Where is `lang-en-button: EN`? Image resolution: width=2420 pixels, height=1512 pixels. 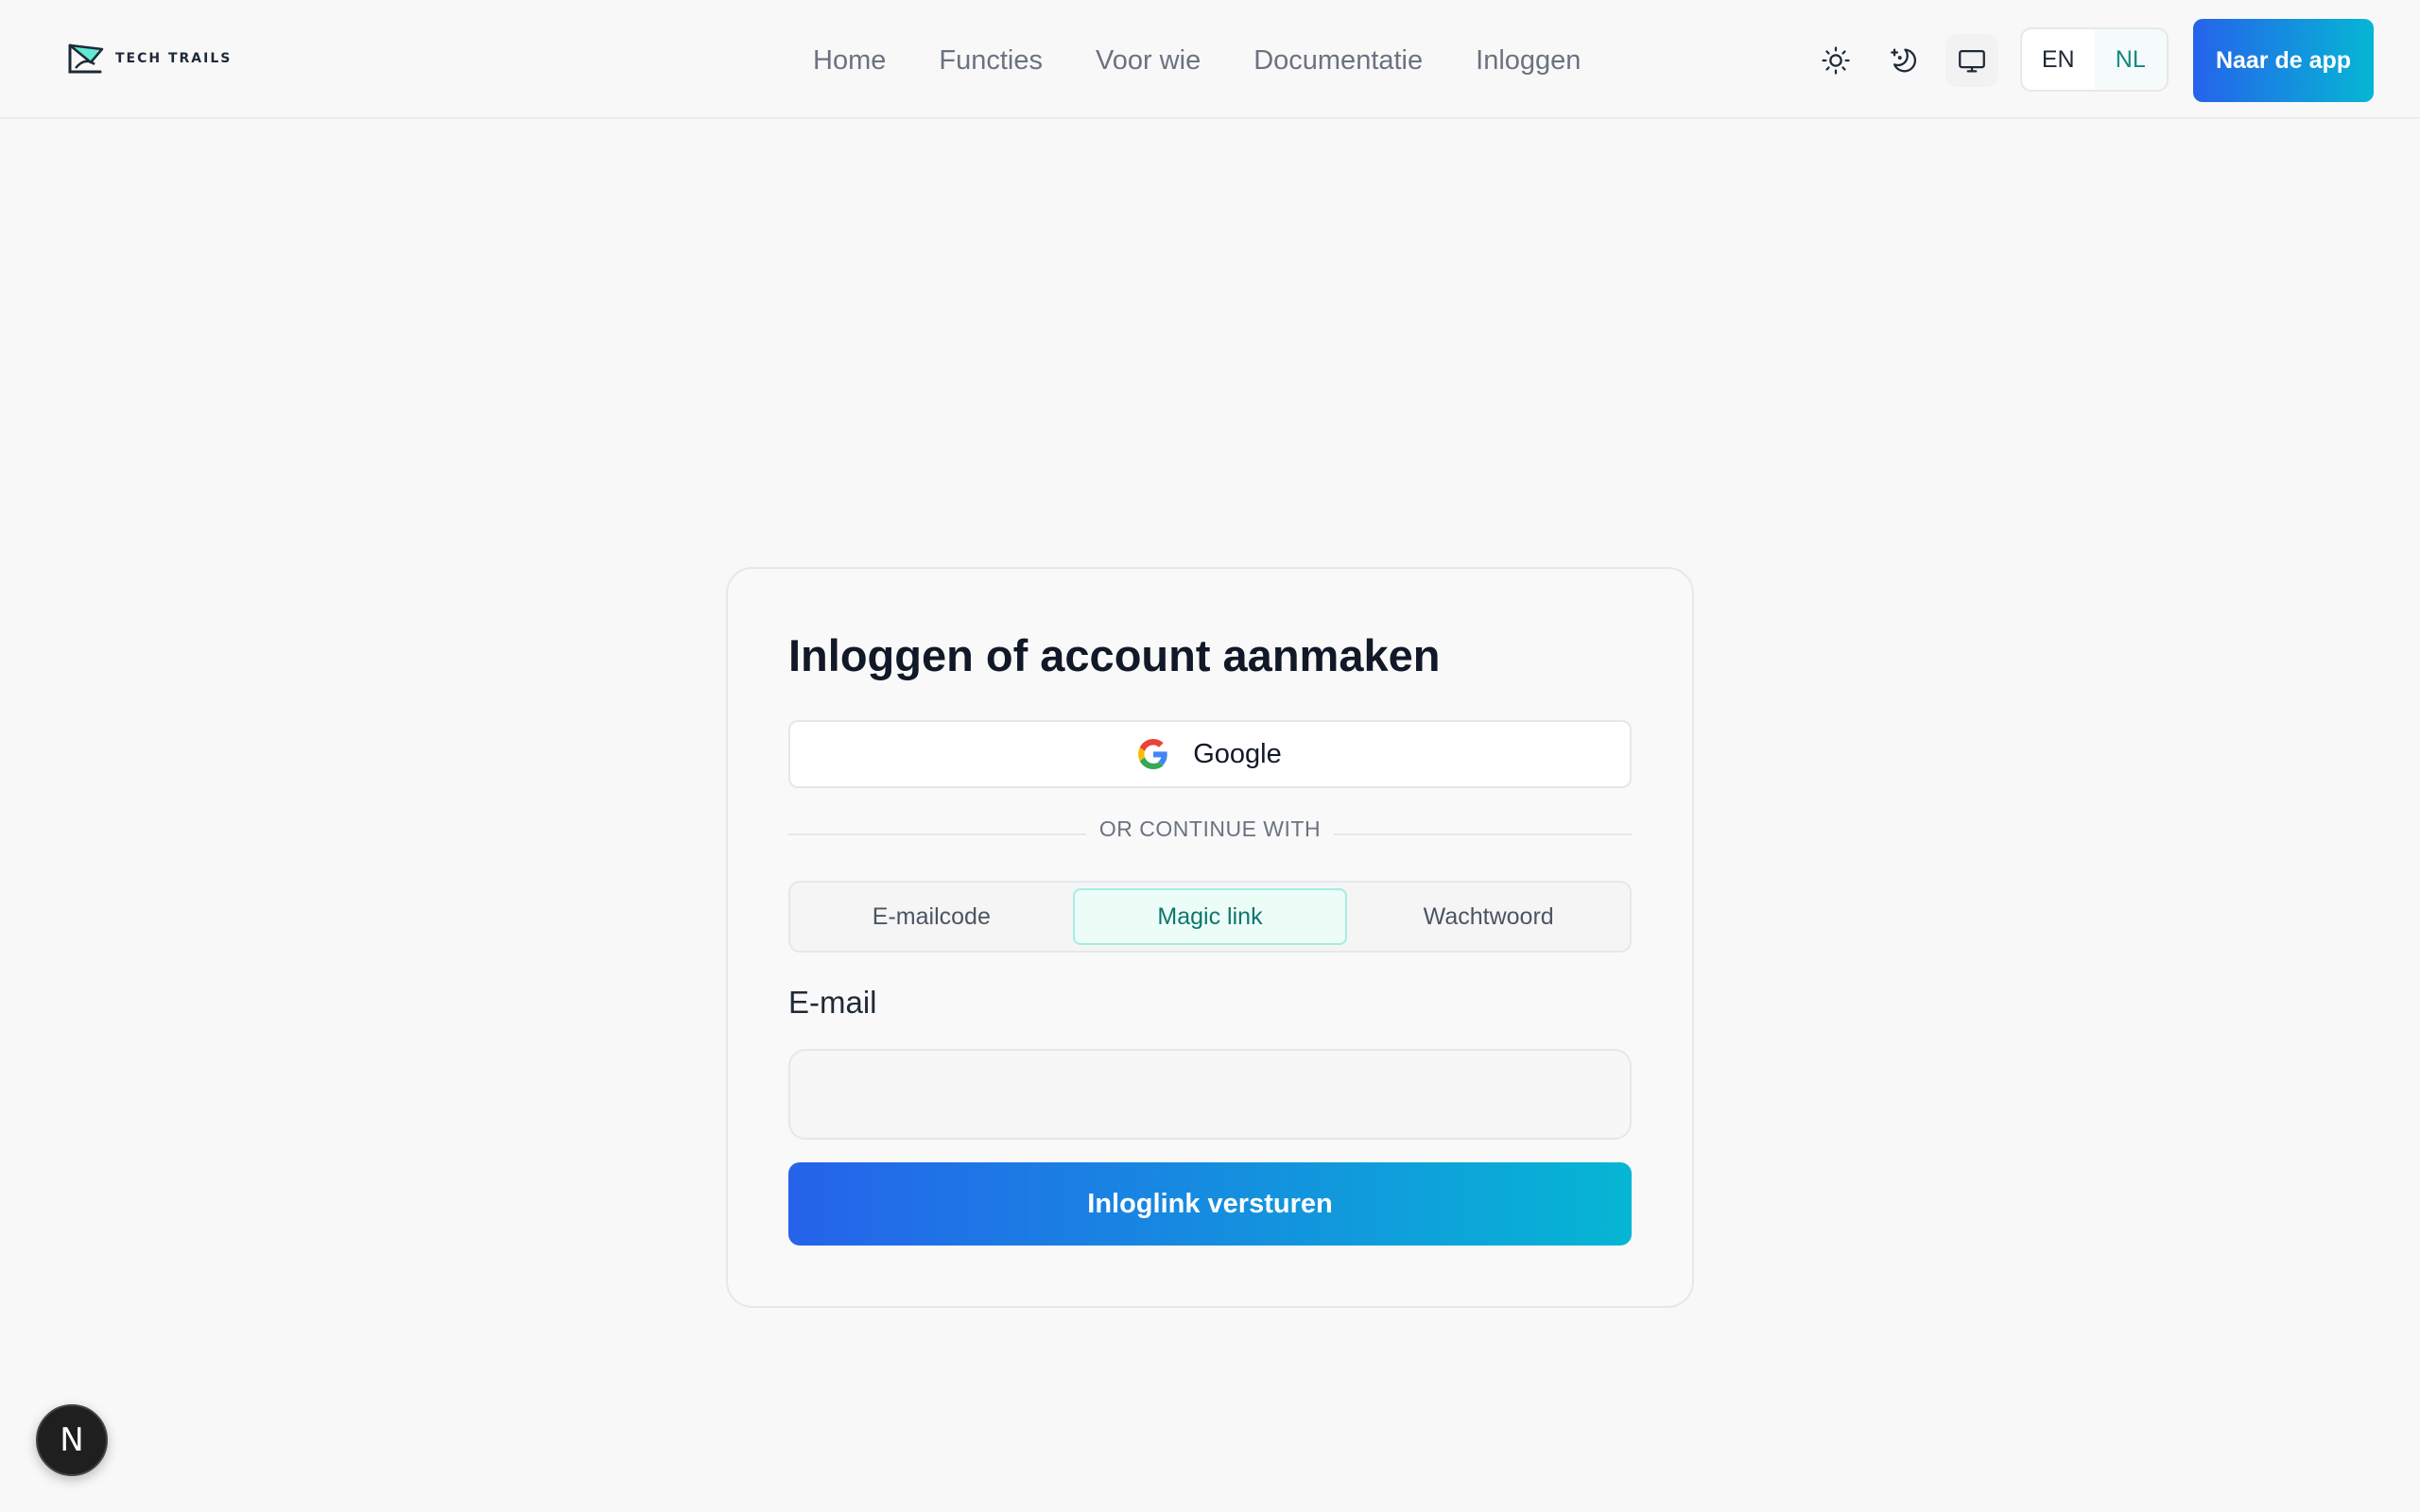
lang-en-button: EN is located at coordinates (2058, 59).